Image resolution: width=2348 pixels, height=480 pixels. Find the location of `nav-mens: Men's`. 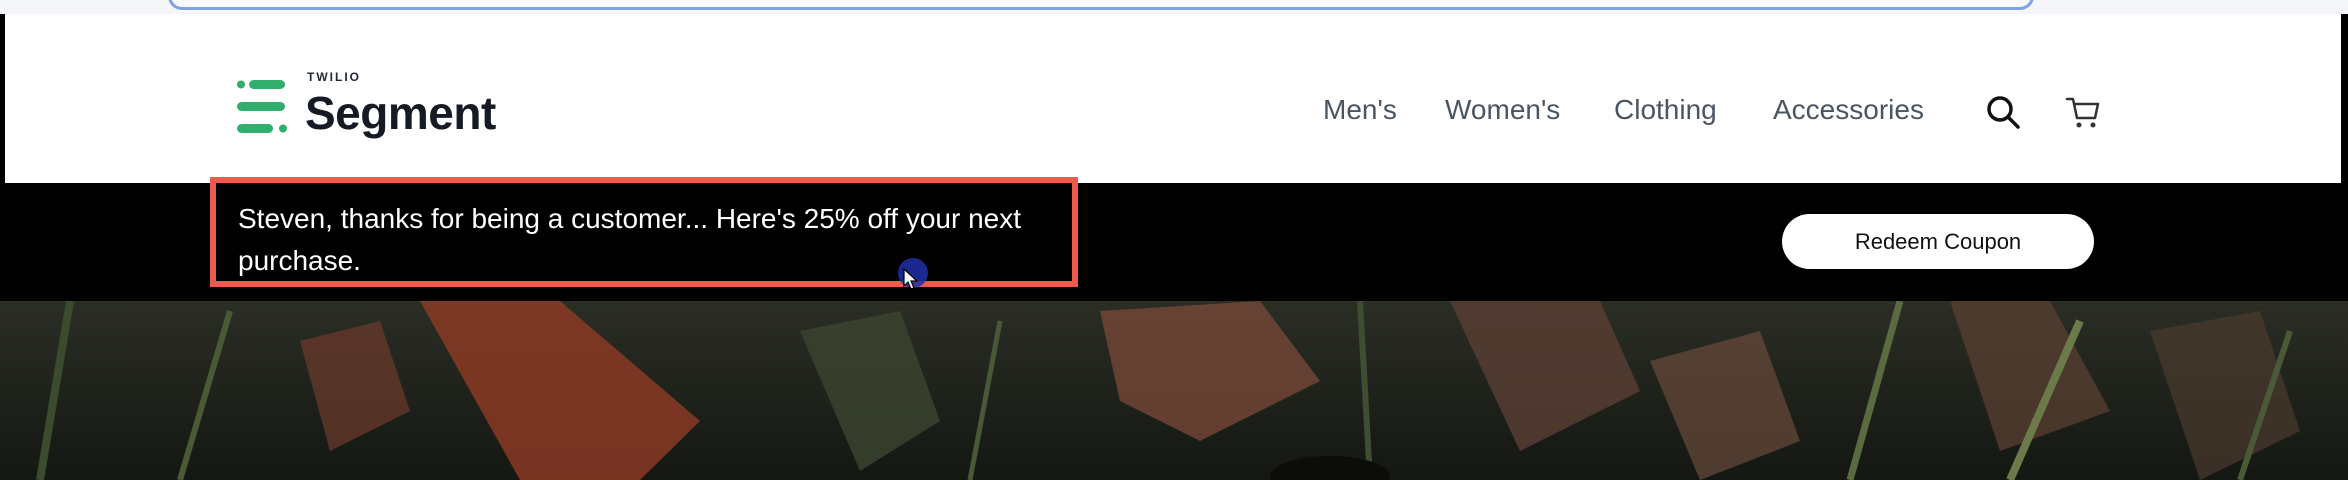

nav-mens: Men's is located at coordinates (1360, 110).